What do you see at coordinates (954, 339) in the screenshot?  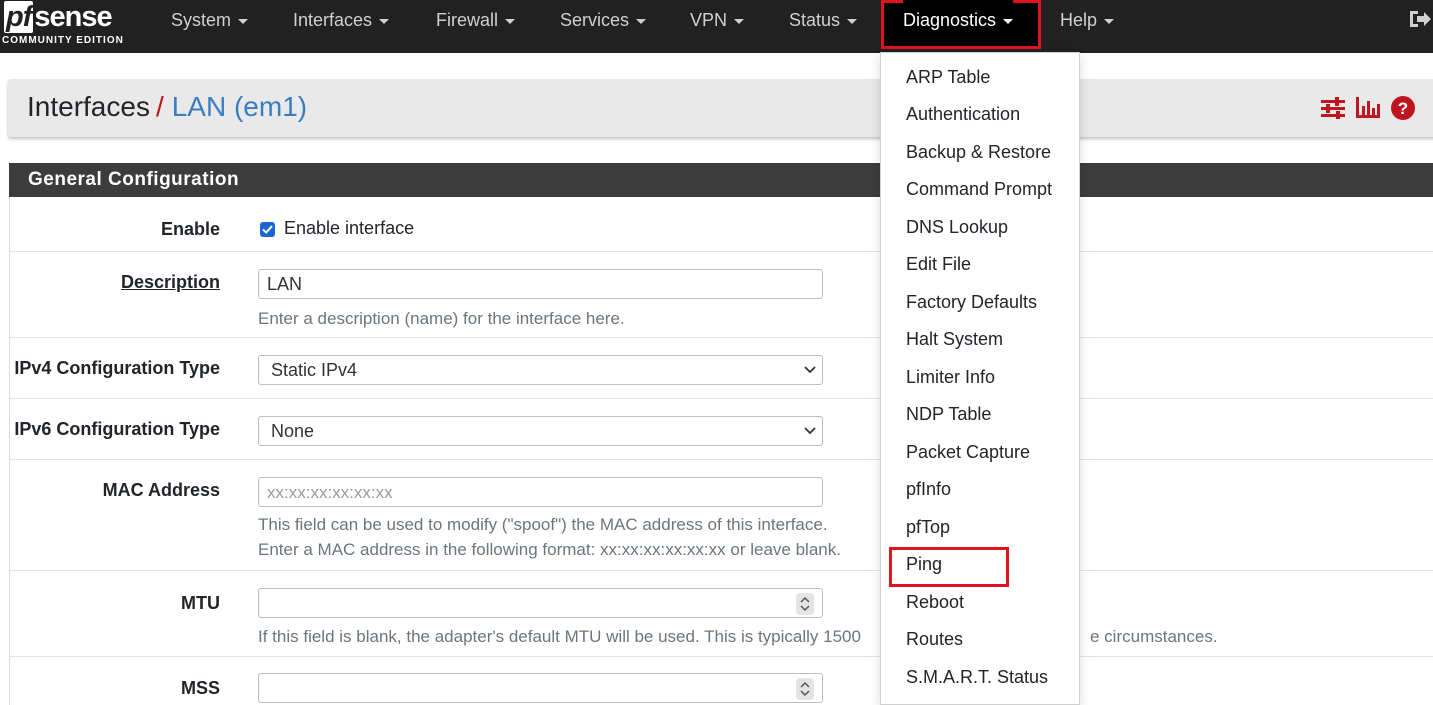 I see `menu-item-halt-system: Halt System` at bounding box center [954, 339].